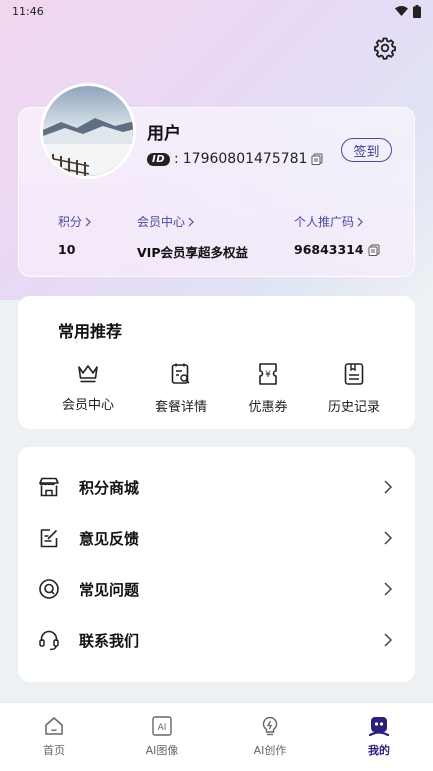 The height and width of the screenshot is (771, 433). What do you see at coordinates (49, 589) in the screenshot?
I see `faq-icon` at bounding box center [49, 589].